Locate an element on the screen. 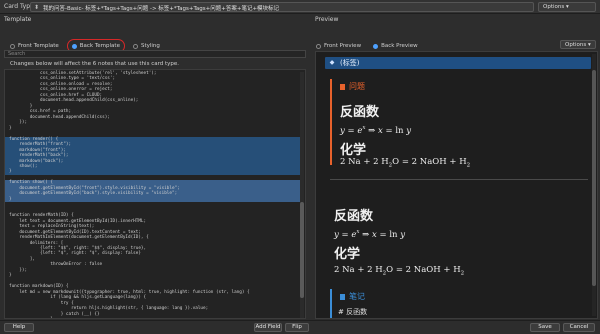  radio-label: Front Template is located at coordinates (38, 46).